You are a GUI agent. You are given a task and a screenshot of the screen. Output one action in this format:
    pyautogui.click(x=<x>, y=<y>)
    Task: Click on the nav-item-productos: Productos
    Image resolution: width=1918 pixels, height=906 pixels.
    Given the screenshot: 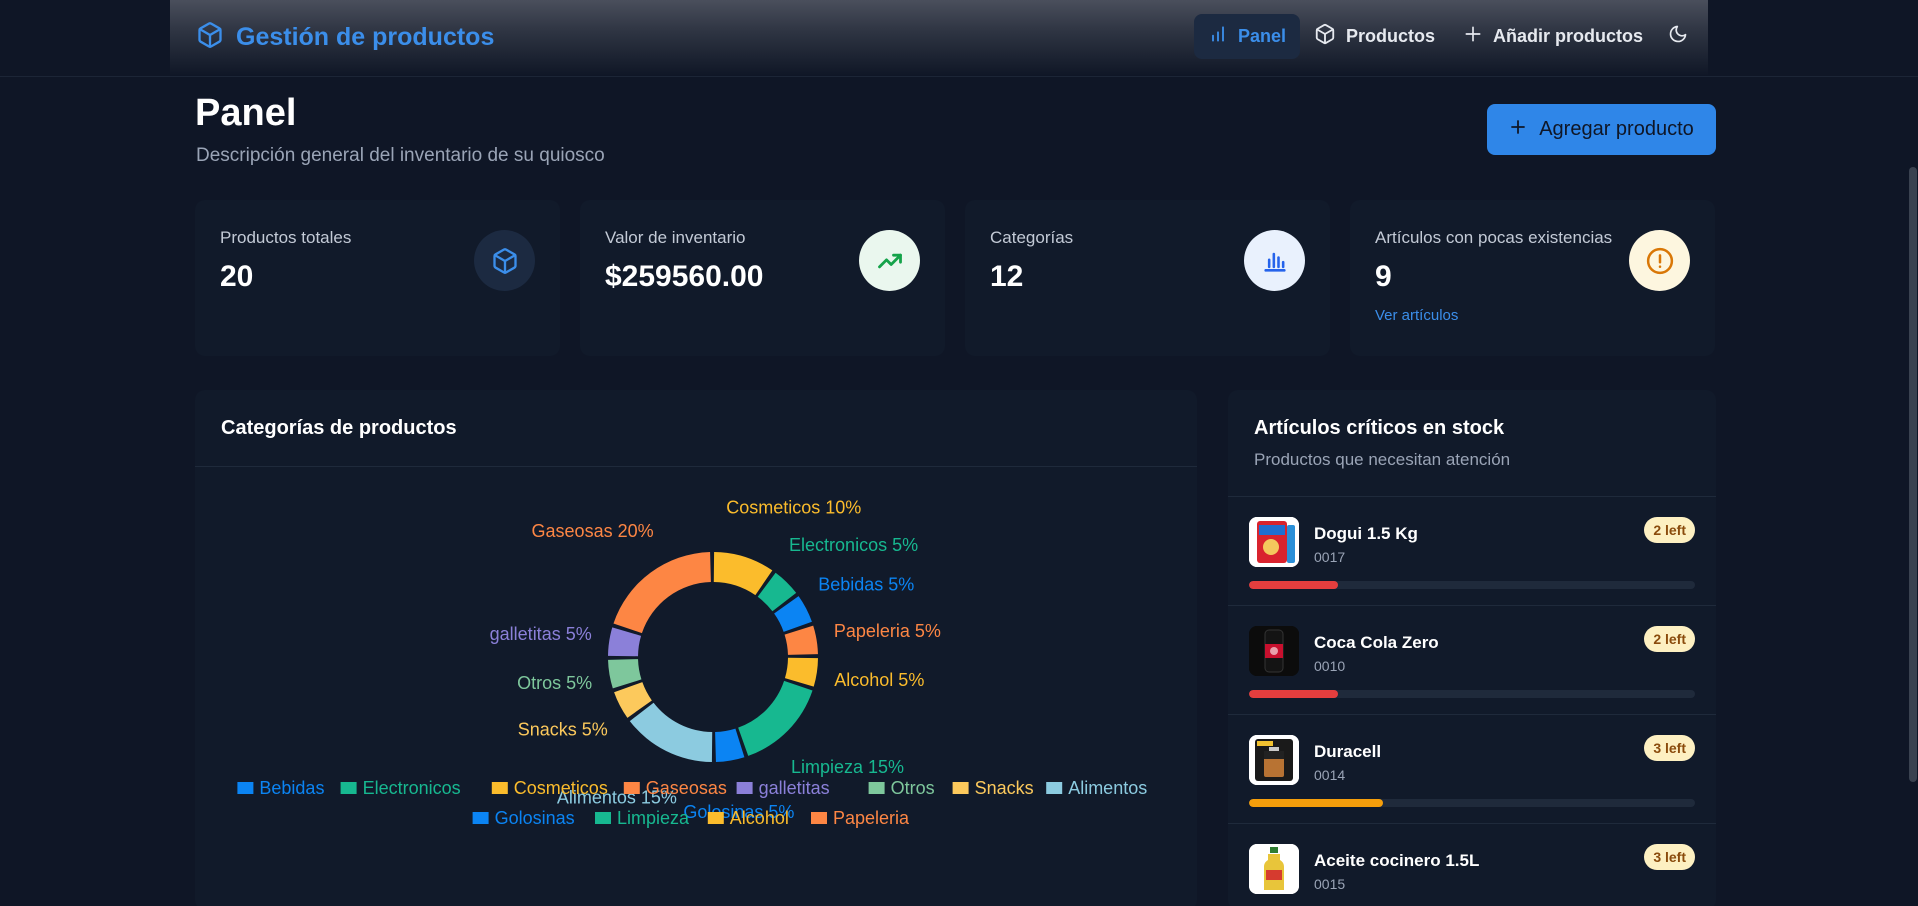 What is the action you would take?
    pyautogui.click(x=1374, y=36)
    